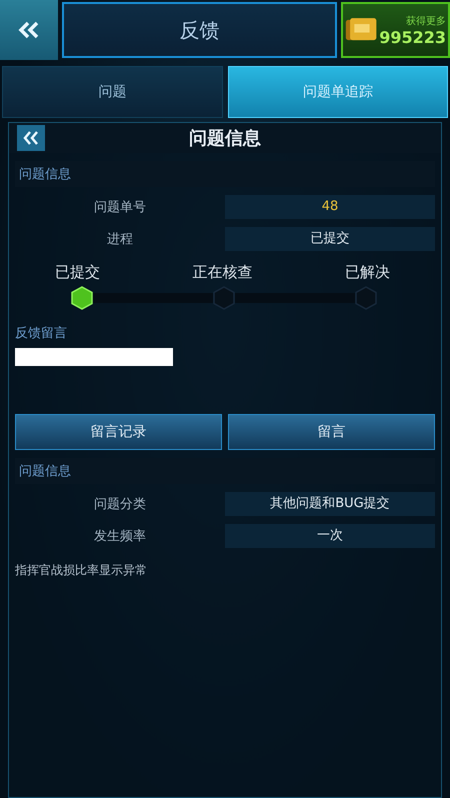 This screenshot has height=798, width=450. What do you see at coordinates (120, 207) in the screenshot?
I see `field-label: 问题单号` at bounding box center [120, 207].